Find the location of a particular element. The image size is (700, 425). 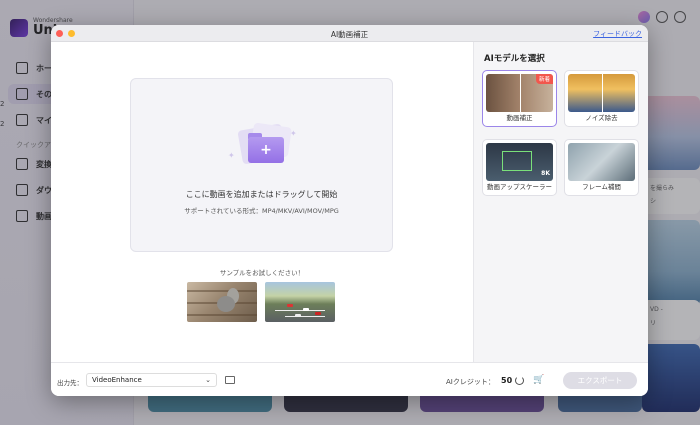

model-card-video-upscaler: 8K 動画アップスケーラー is located at coordinates (519, 167).